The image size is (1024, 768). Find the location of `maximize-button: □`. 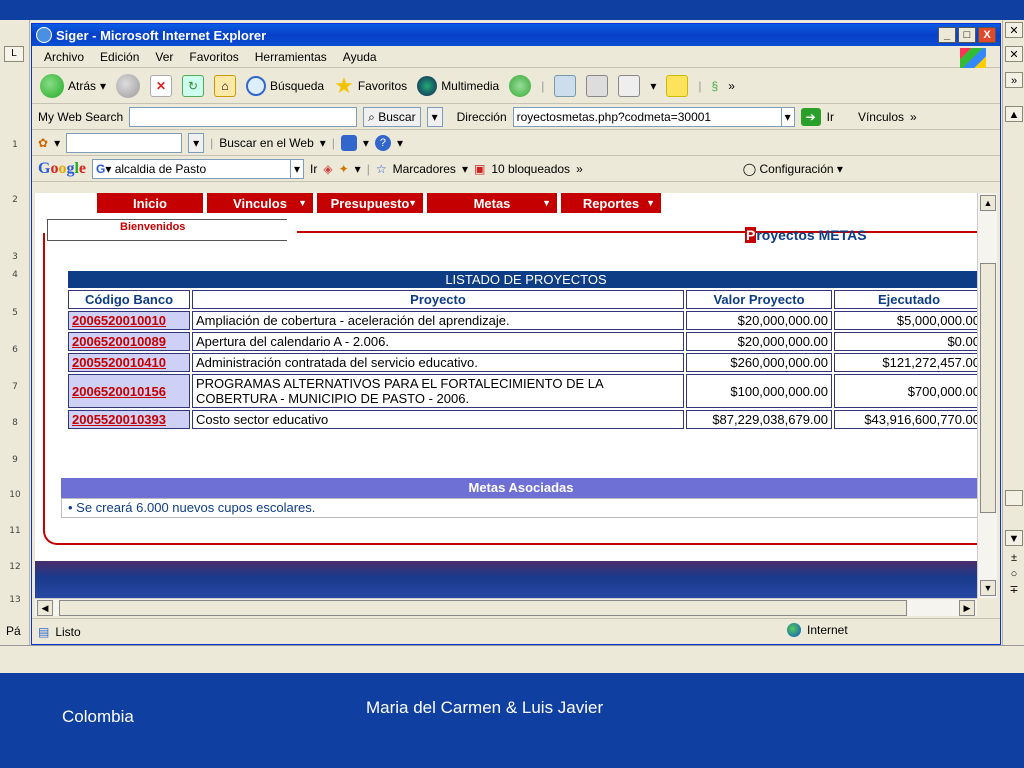

maximize-button: □ is located at coordinates (967, 35).